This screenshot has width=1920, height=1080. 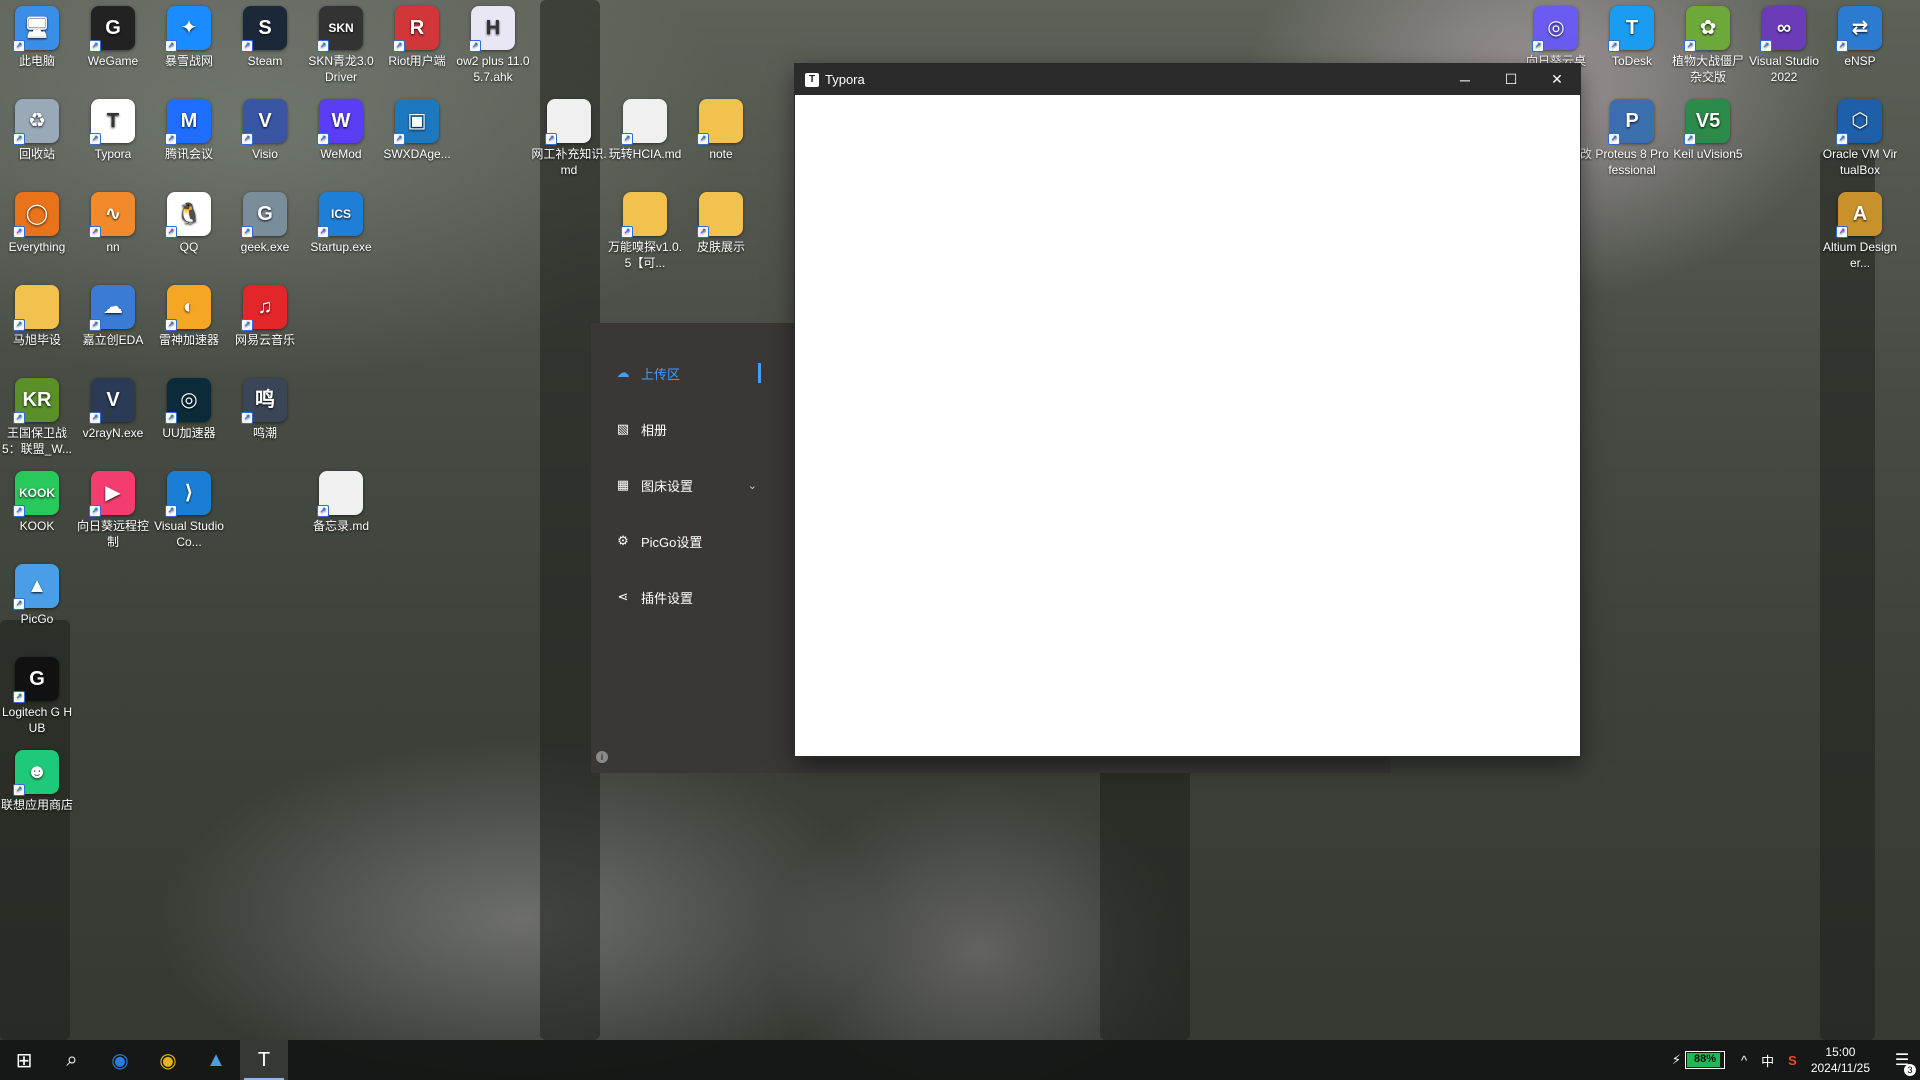 I want to click on edge-icon: ◉, so click(x=120, y=1060).